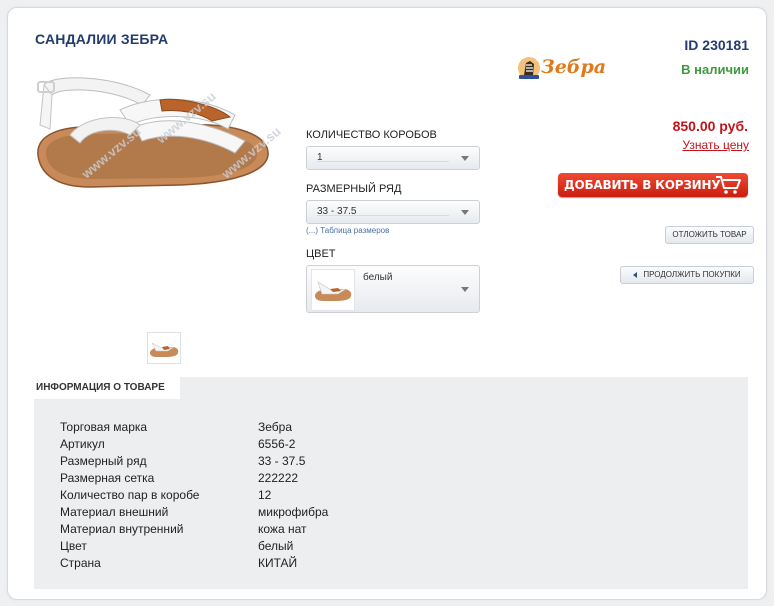 This screenshot has width=774, height=606. What do you see at coordinates (293, 512) in the screenshot?
I see `info-row-value: микрофибра` at bounding box center [293, 512].